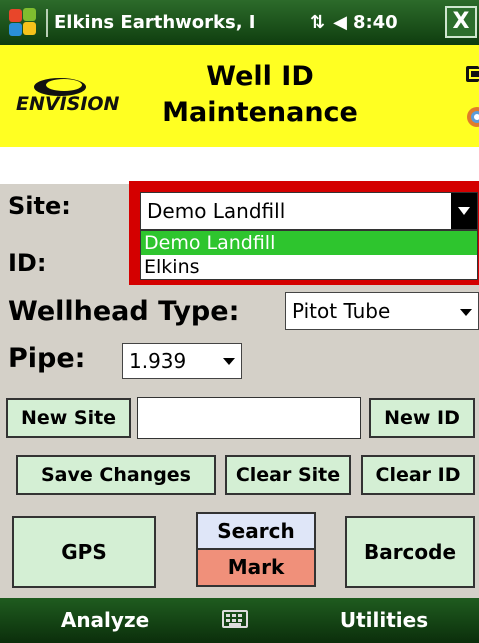 The width and height of the screenshot is (479, 643). What do you see at coordinates (39, 206) in the screenshot?
I see `site-label: Site:` at bounding box center [39, 206].